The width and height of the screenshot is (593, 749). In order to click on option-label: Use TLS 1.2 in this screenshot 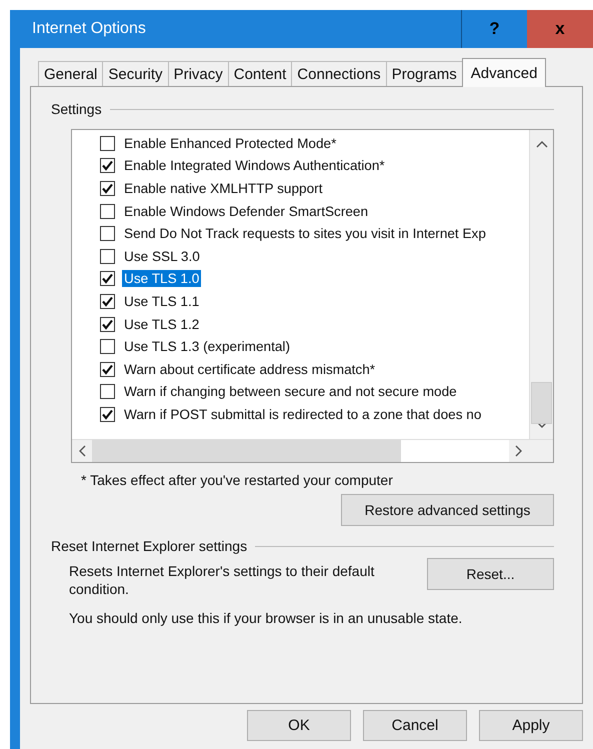, I will do `click(162, 324)`.